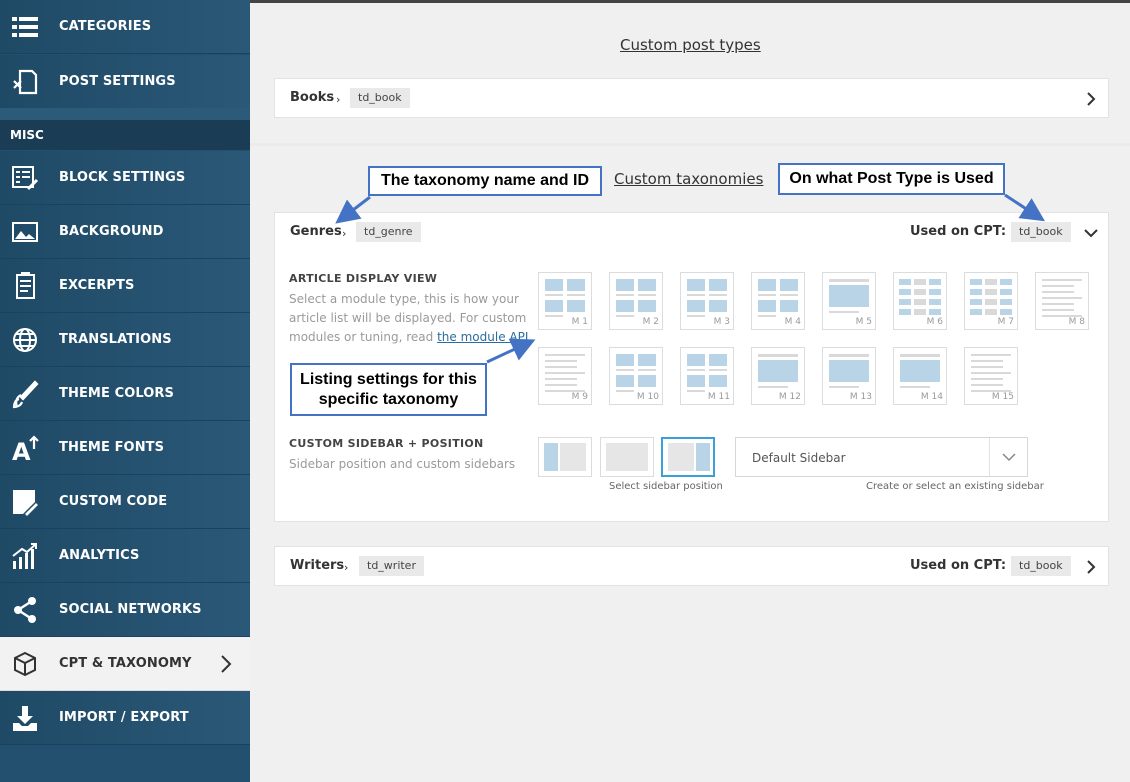 The height and width of the screenshot is (782, 1130). What do you see at coordinates (130, 609) in the screenshot?
I see `sidebar-item-label: SOCIAL NETWORKS` at bounding box center [130, 609].